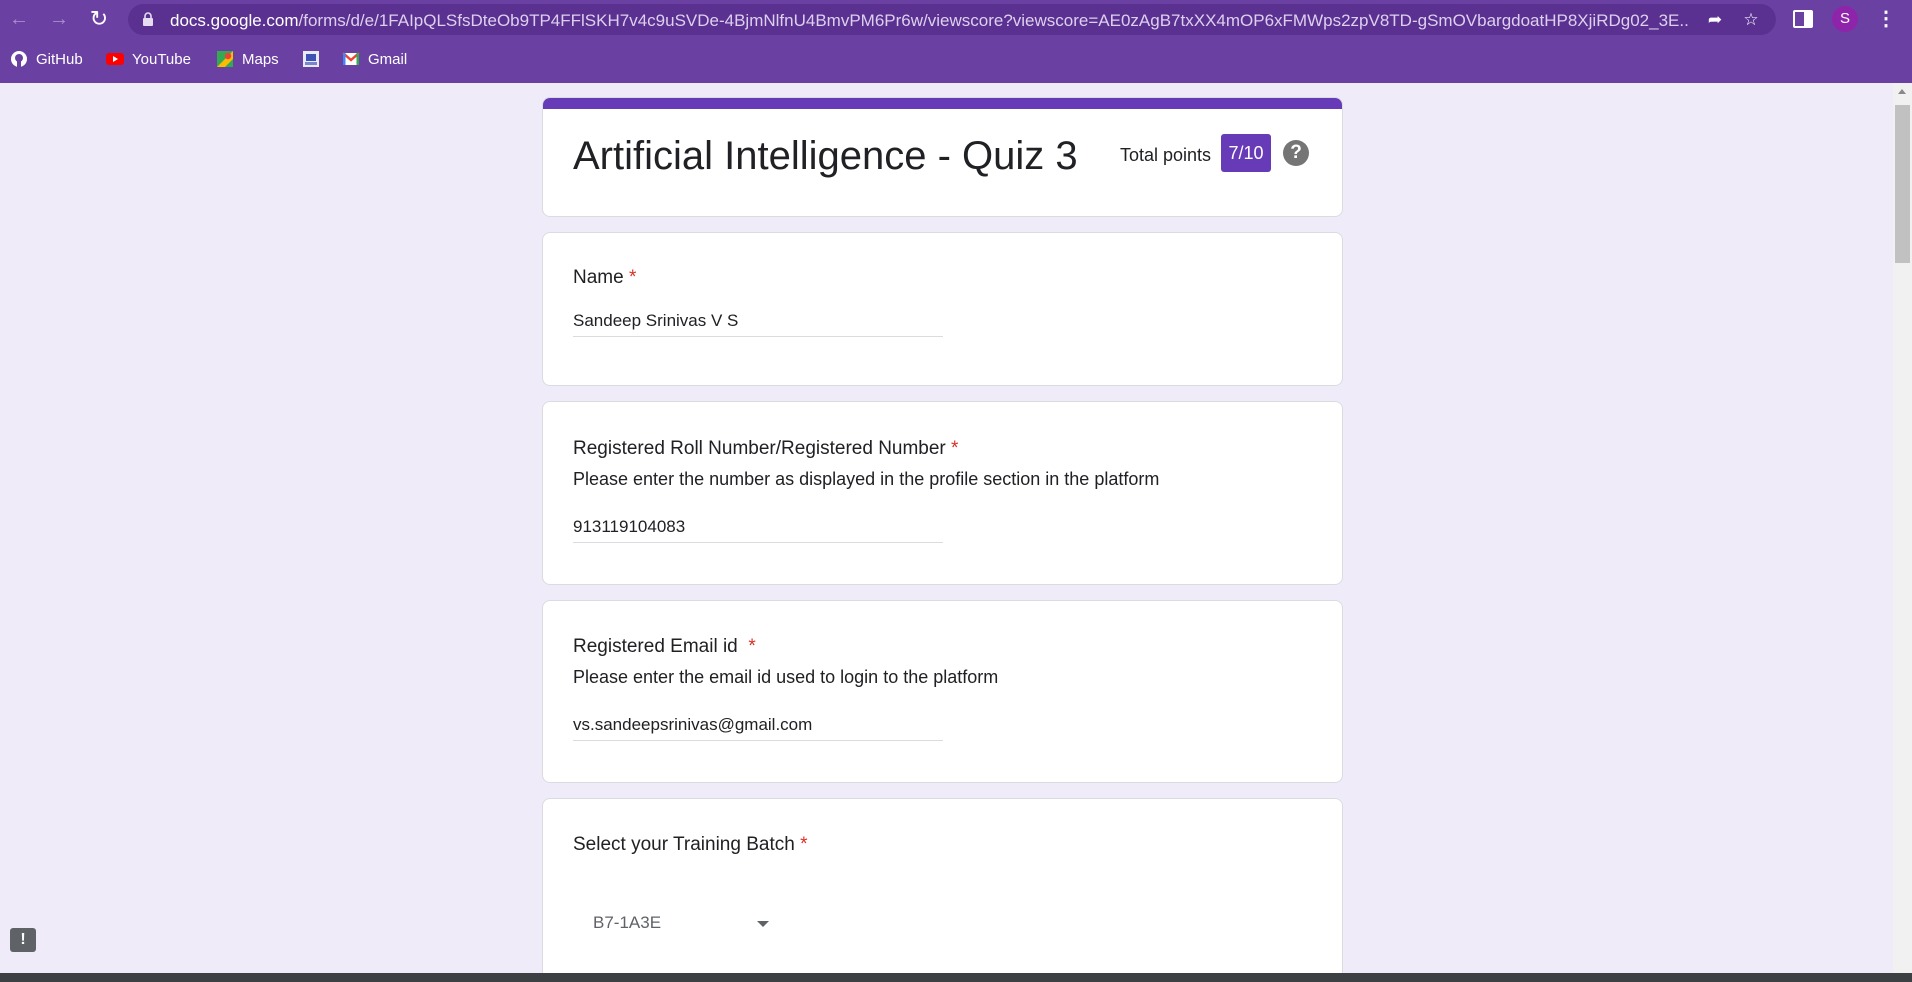  I want to click on form-title: Artificial Intelligence - Quiz 3, so click(825, 156).